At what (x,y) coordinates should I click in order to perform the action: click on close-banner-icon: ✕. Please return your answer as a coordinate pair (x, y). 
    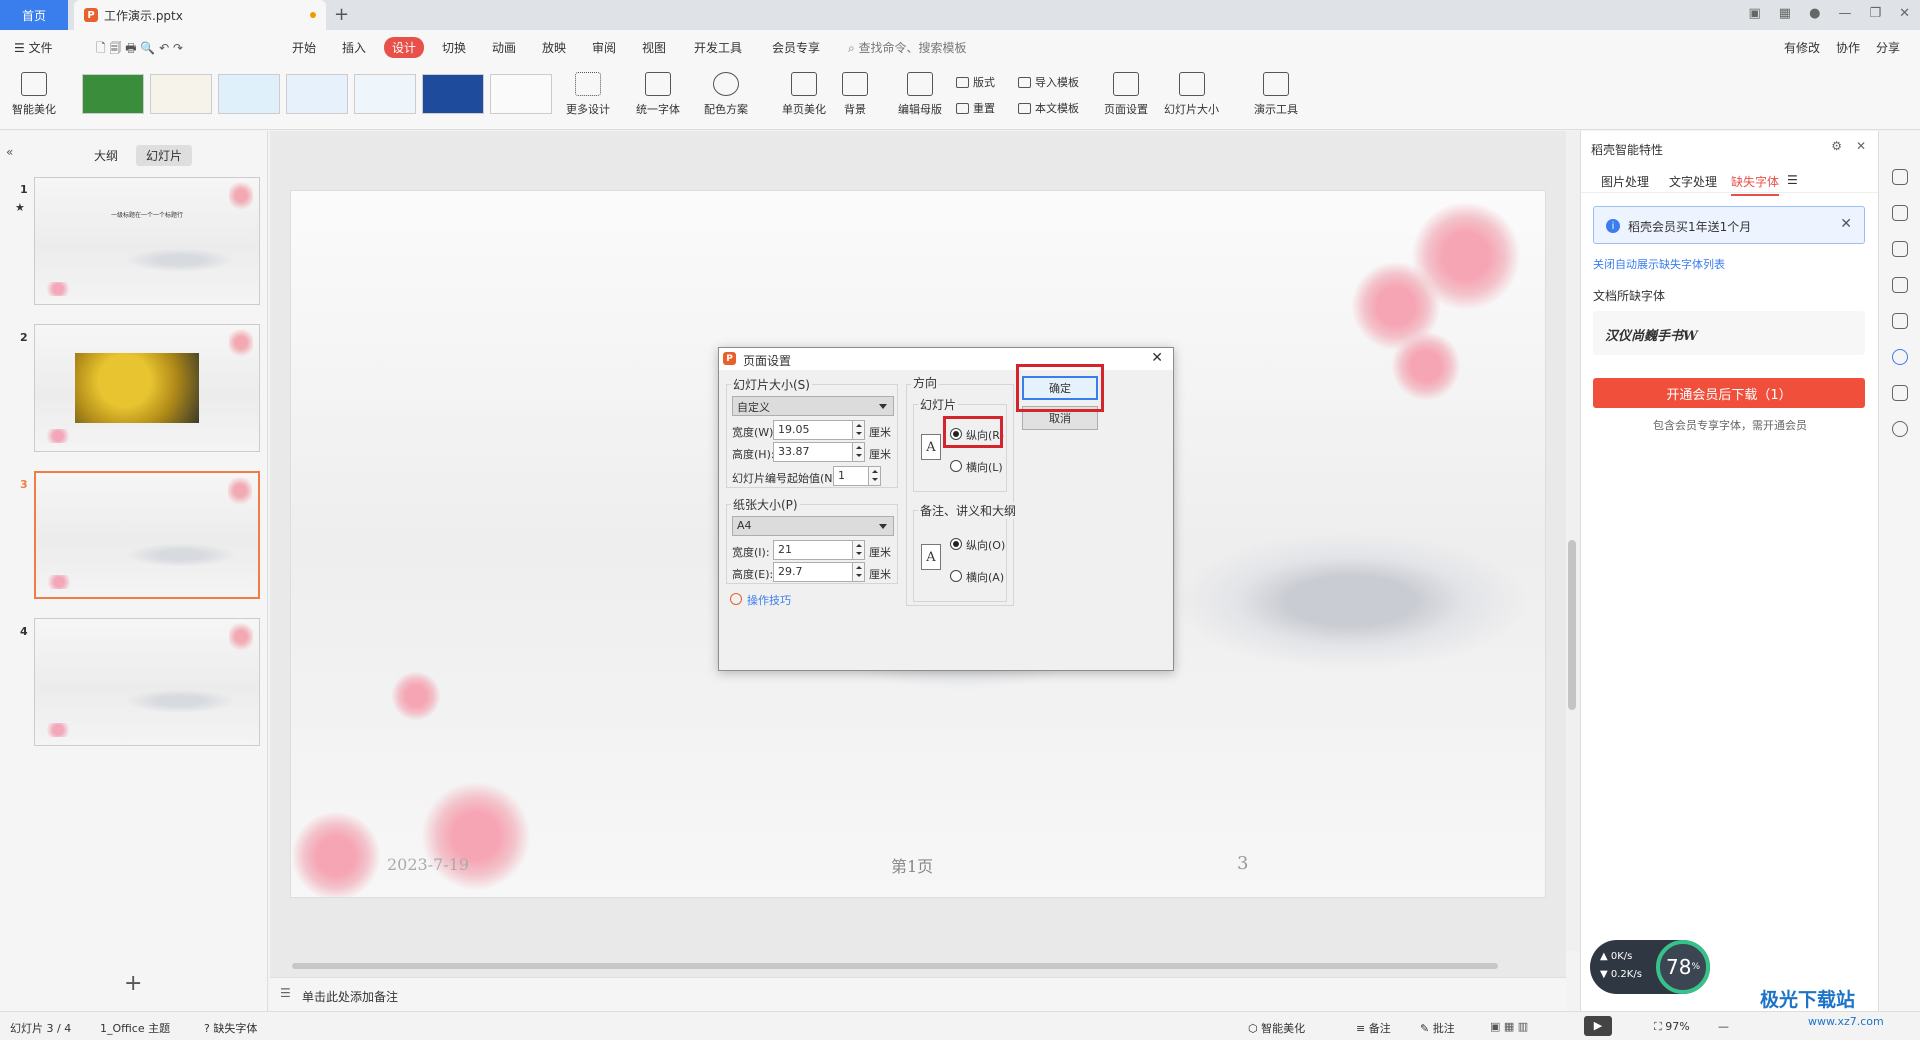
    Looking at the image, I should click on (1846, 224).